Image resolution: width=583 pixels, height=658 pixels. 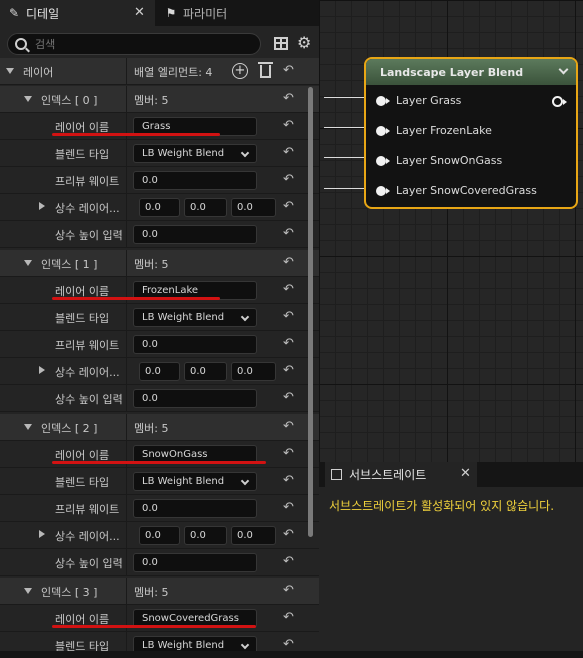 I want to click on substrate-inactive-message: 서브스트레이트가 활성화되어 있지 않습니다., so click(x=442, y=506).